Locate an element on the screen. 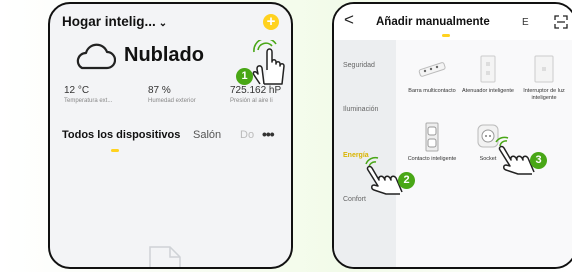 The image size is (572, 272). power-strip-icon is located at coordinates (432, 69).